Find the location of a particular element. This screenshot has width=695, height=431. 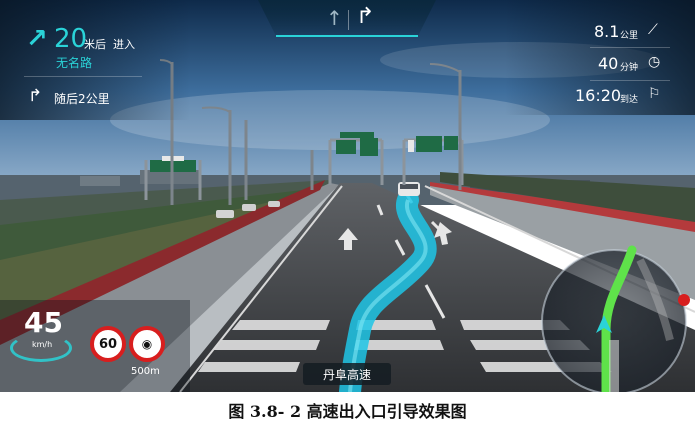

lane-divider is located at coordinates (348, 20).